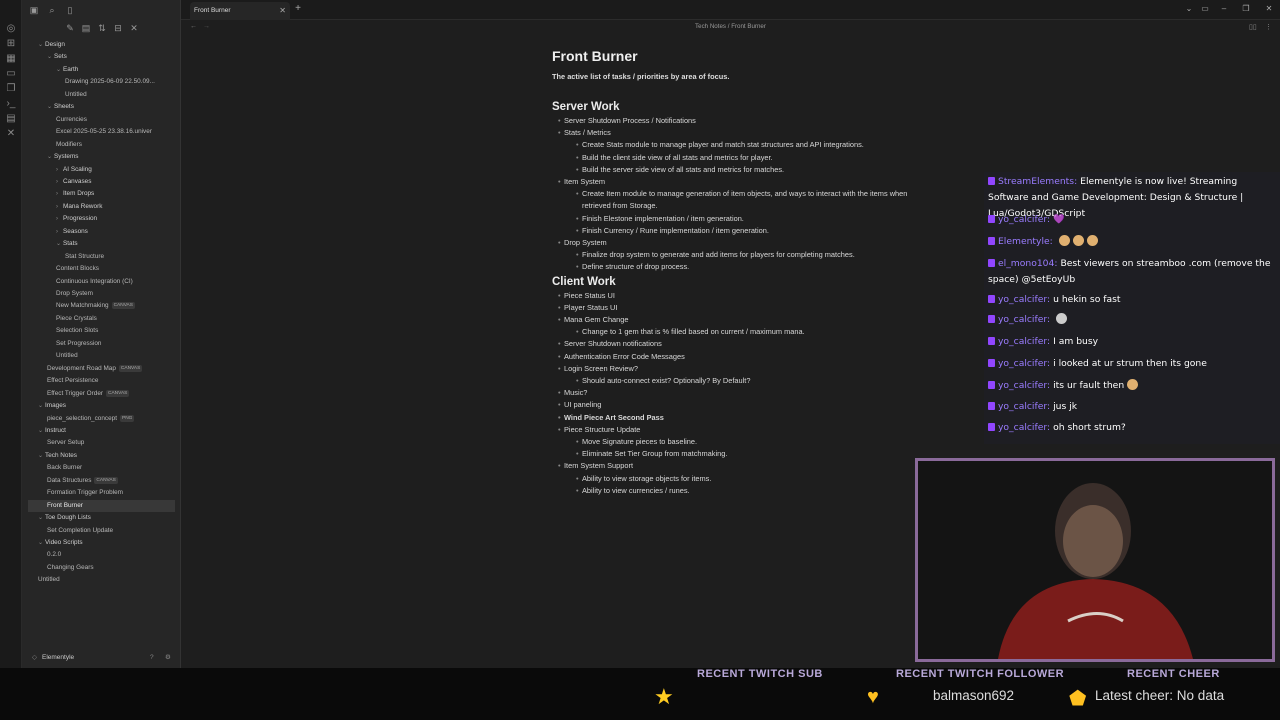 Image resolution: width=1280 pixels, height=720 pixels. What do you see at coordinates (11, 74) in the screenshot?
I see `calendar-icon: ▭` at bounding box center [11, 74].